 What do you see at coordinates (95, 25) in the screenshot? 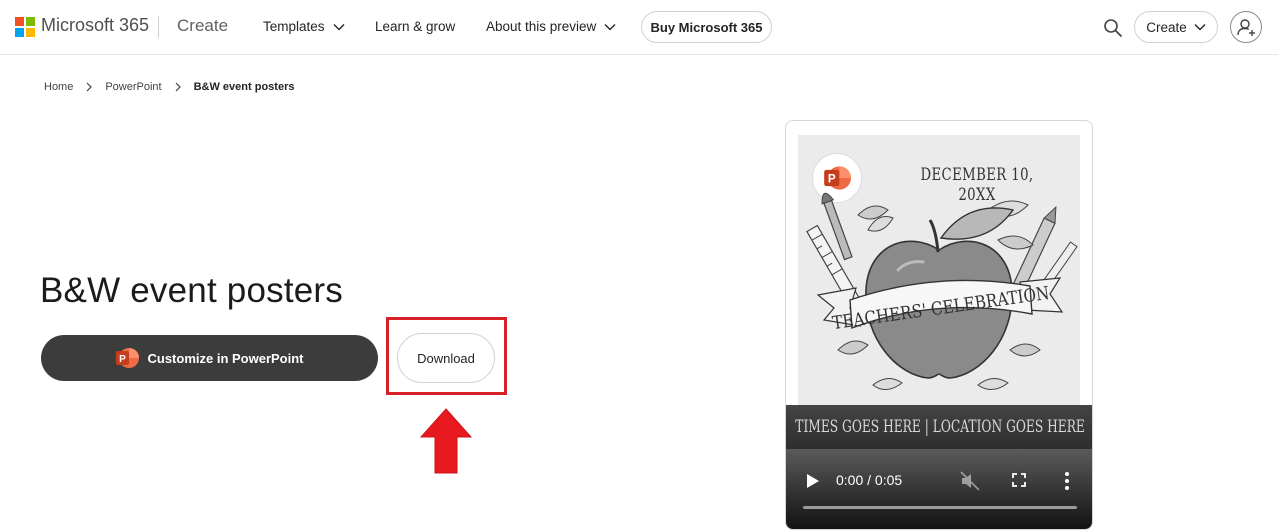
I see `brand-name: Microsoft 365` at bounding box center [95, 25].